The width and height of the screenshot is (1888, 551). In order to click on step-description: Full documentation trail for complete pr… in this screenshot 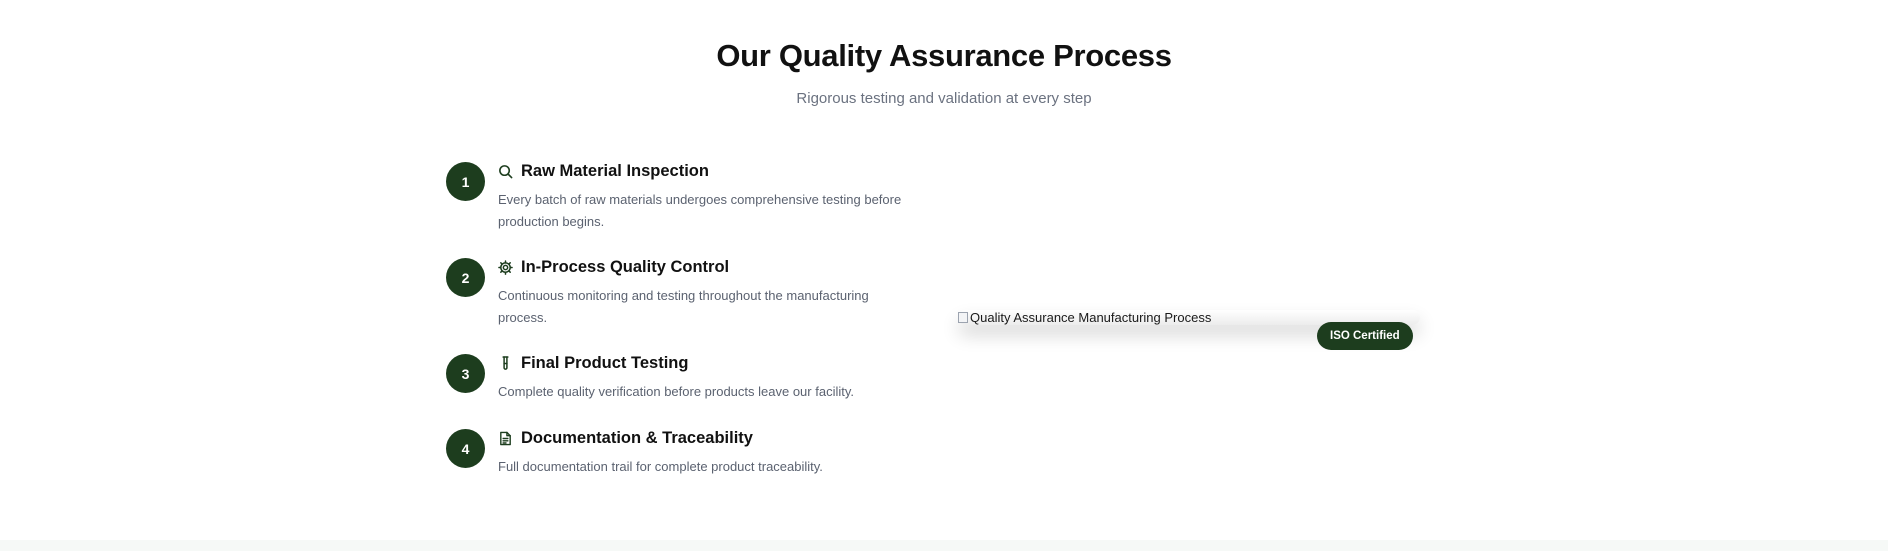, I will do `click(660, 466)`.